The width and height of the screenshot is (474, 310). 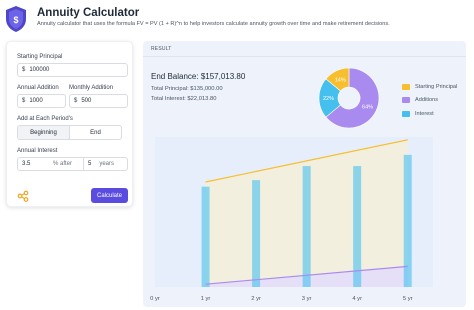 I want to click on x-tick-label: 1 yr, so click(x=206, y=299).